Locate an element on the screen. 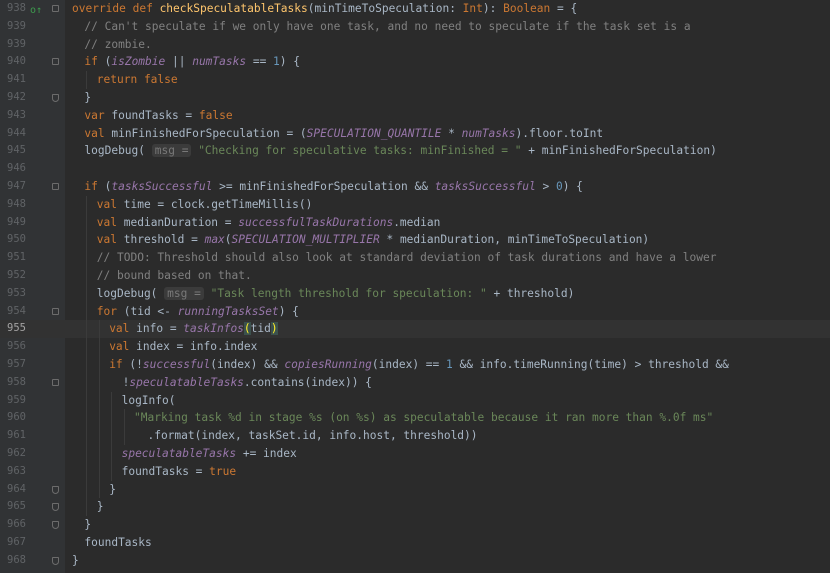  code-text: foundTasks = true is located at coordinates (179, 472).